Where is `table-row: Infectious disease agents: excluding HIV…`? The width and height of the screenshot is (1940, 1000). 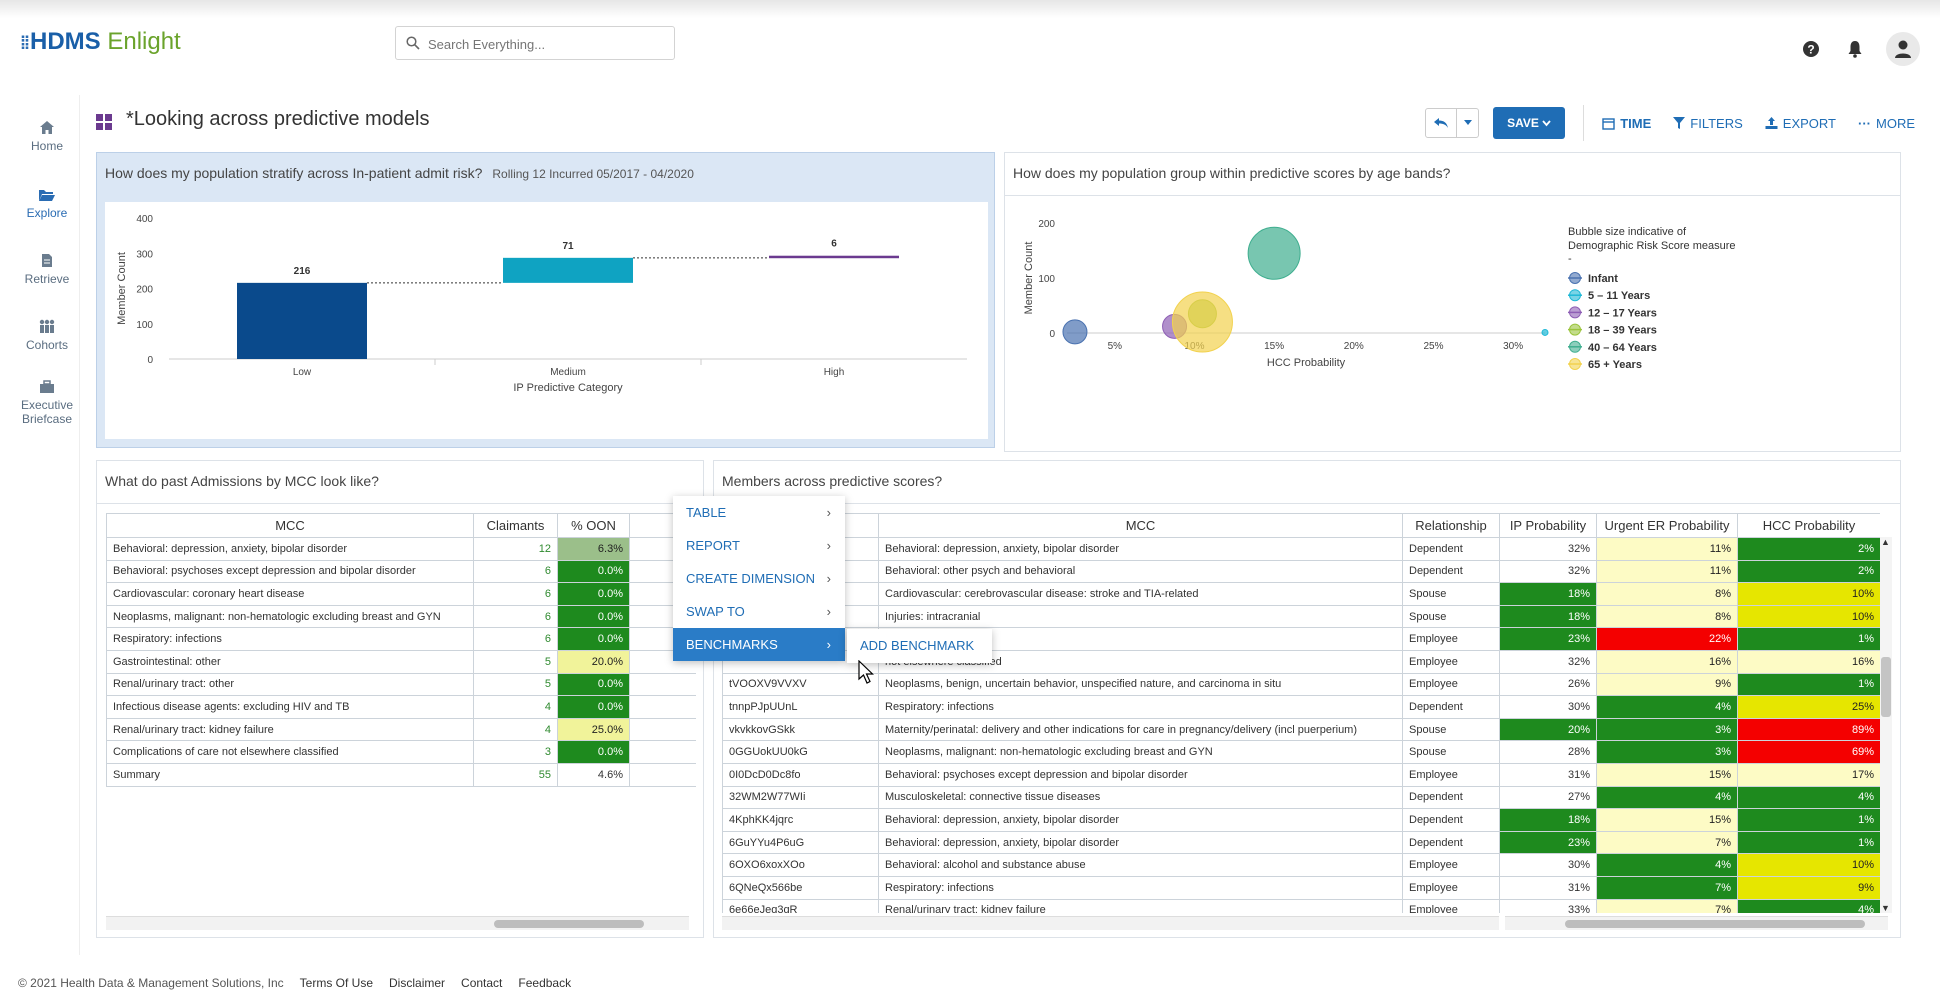 table-row: Infectious disease agents: excluding HIV… is located at coordinates (401, 707).